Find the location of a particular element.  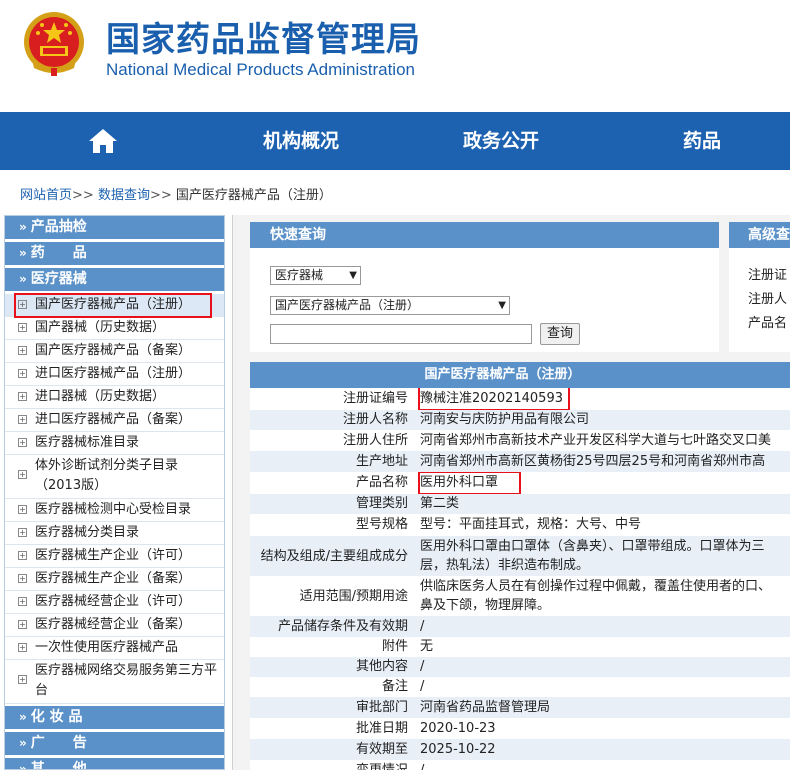

advanced-field-label: 产品名 is located at coordinates (768, 323).